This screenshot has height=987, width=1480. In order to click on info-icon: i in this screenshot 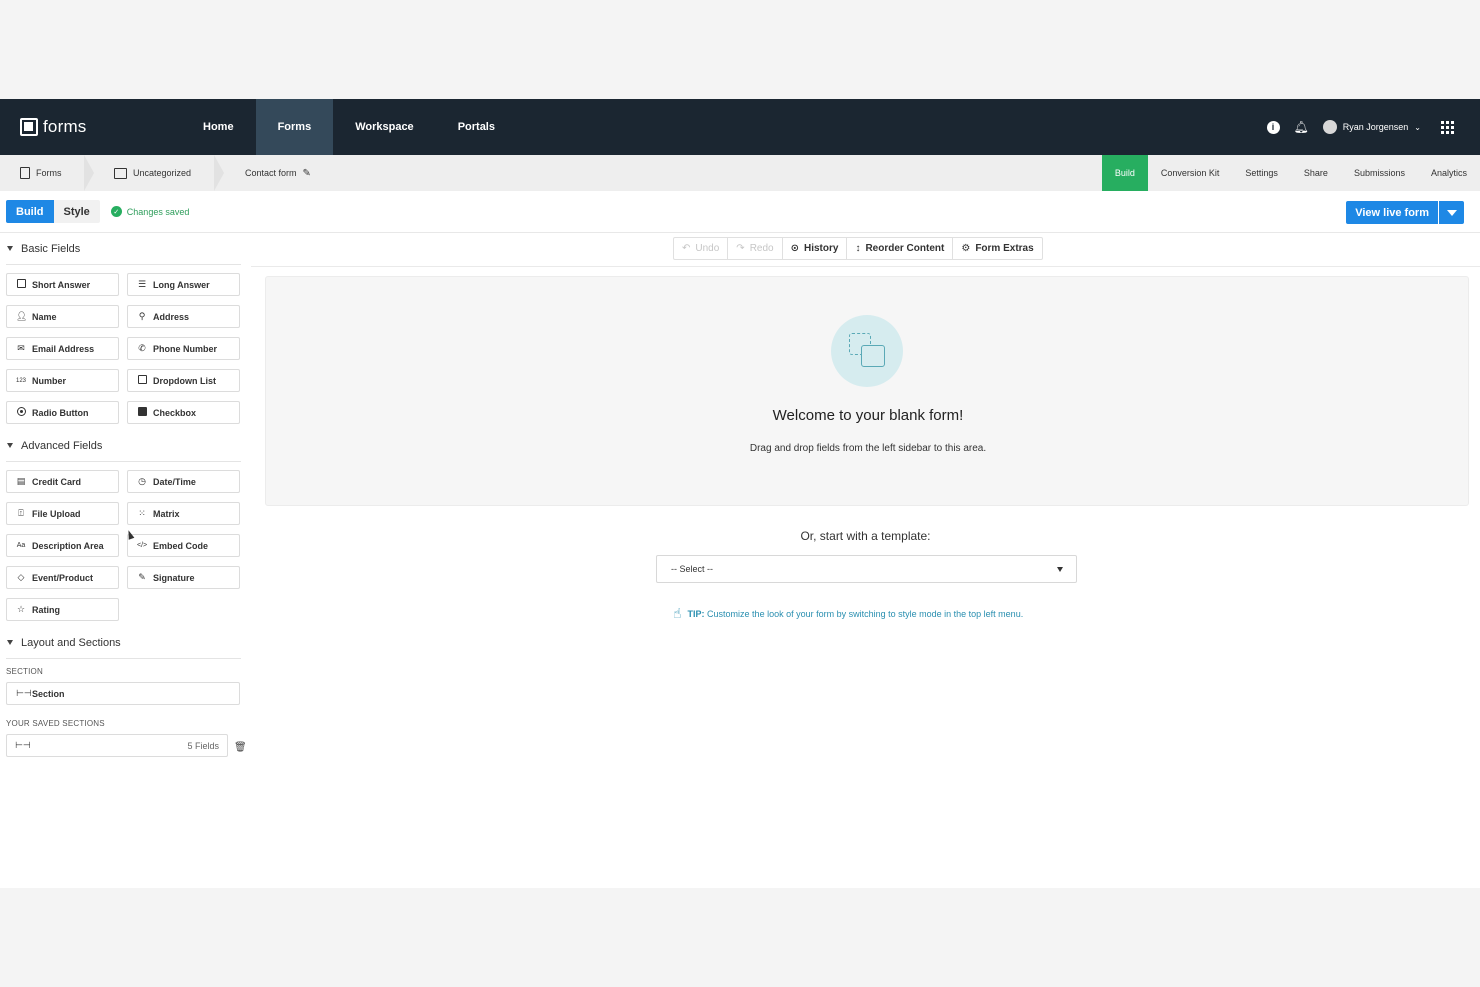, I will do `click(1273, 127)`.